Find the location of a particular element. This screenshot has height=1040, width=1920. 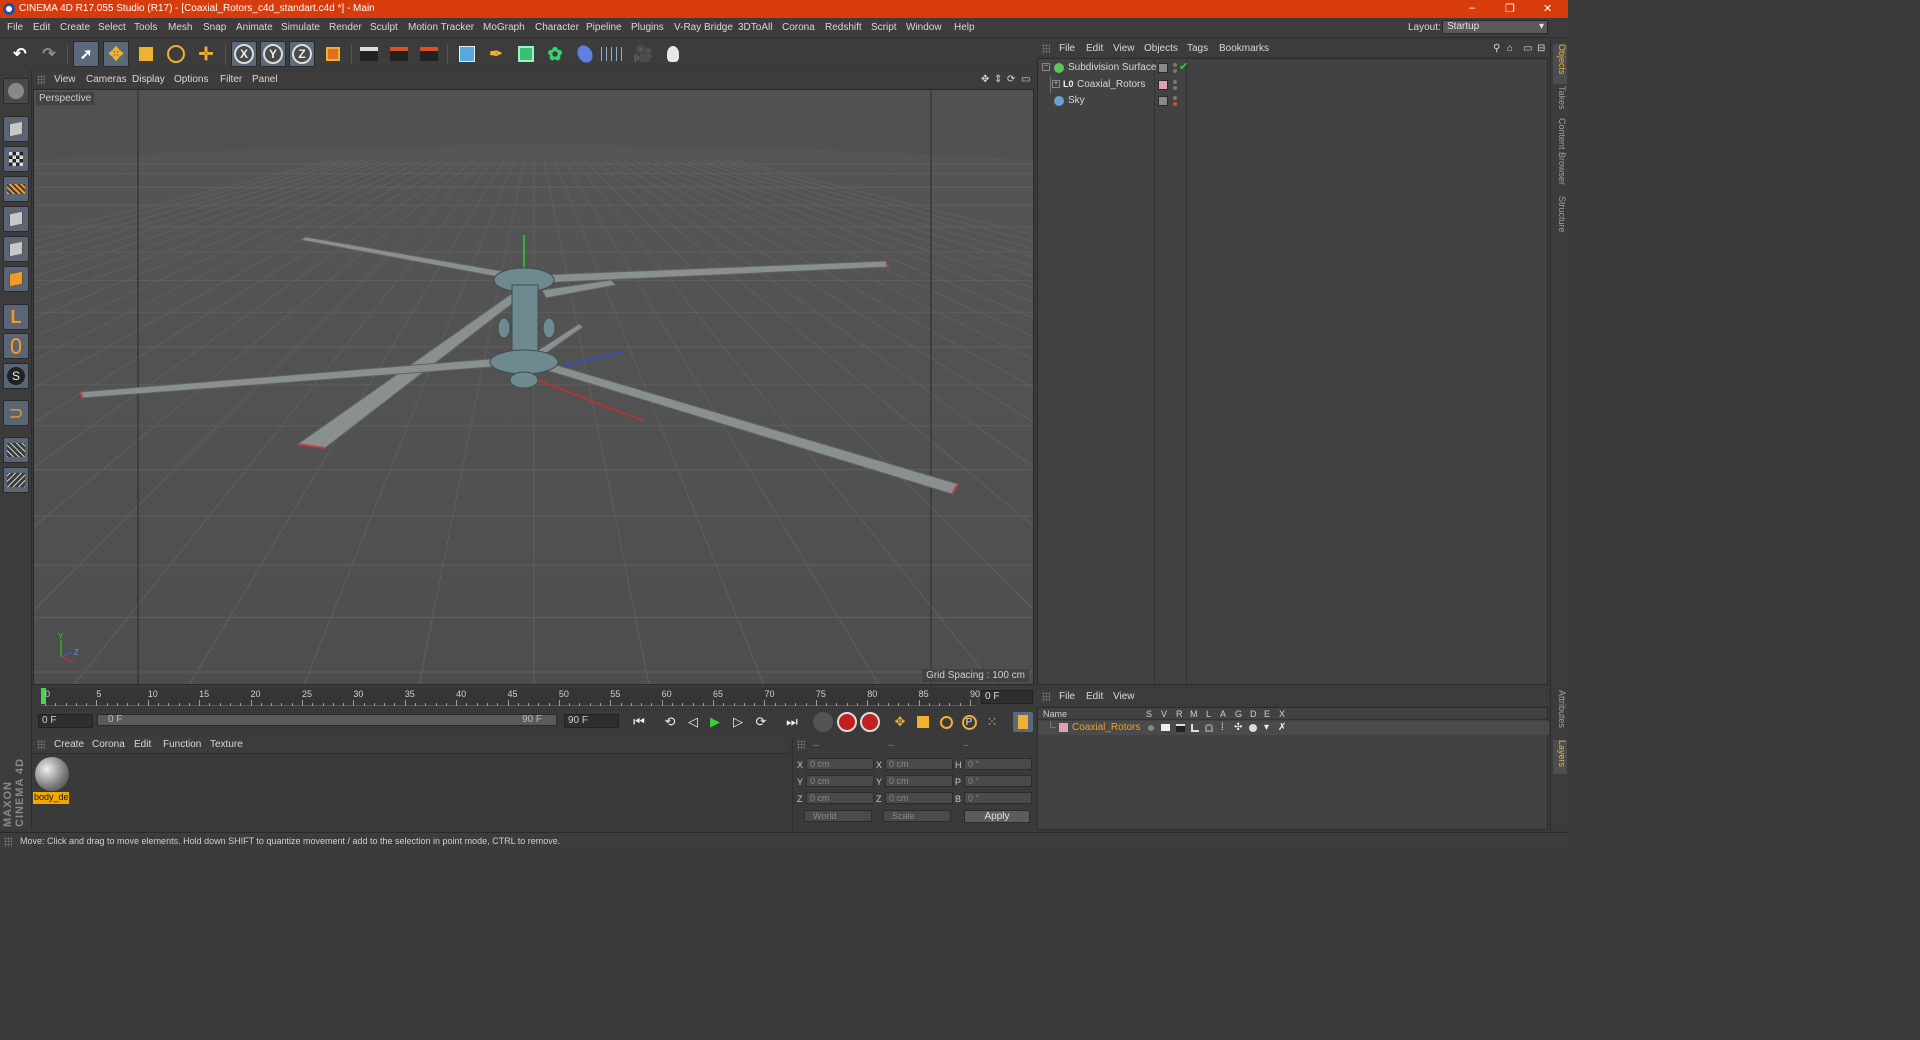

tab-attributes: Attributes is located at coordinates (1560, 713).